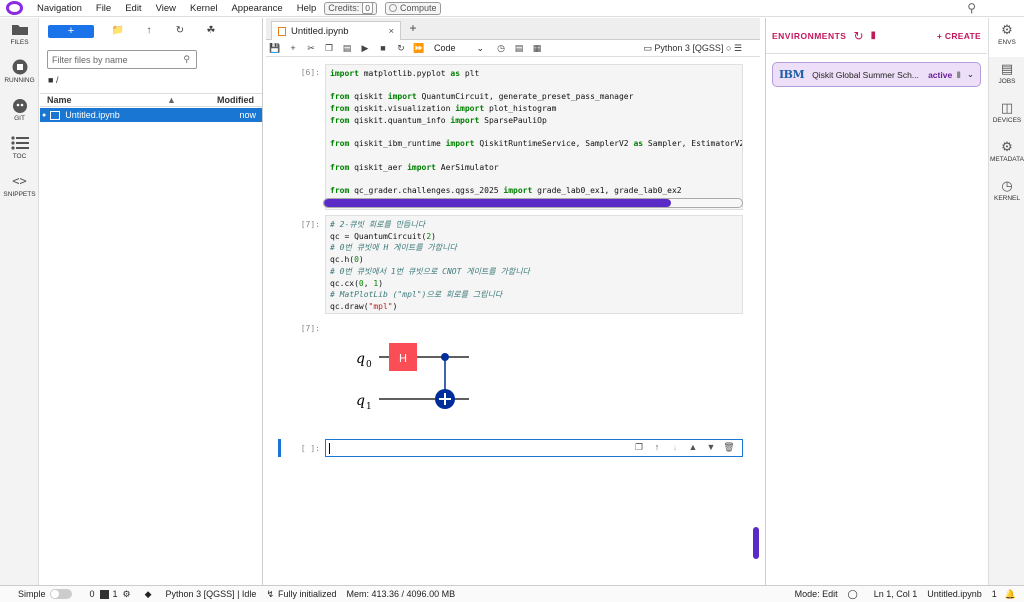 Image resolution: width=1024 pixels, height=602 pixels. I want to click on run-icon: ▶, so click(365, 48).